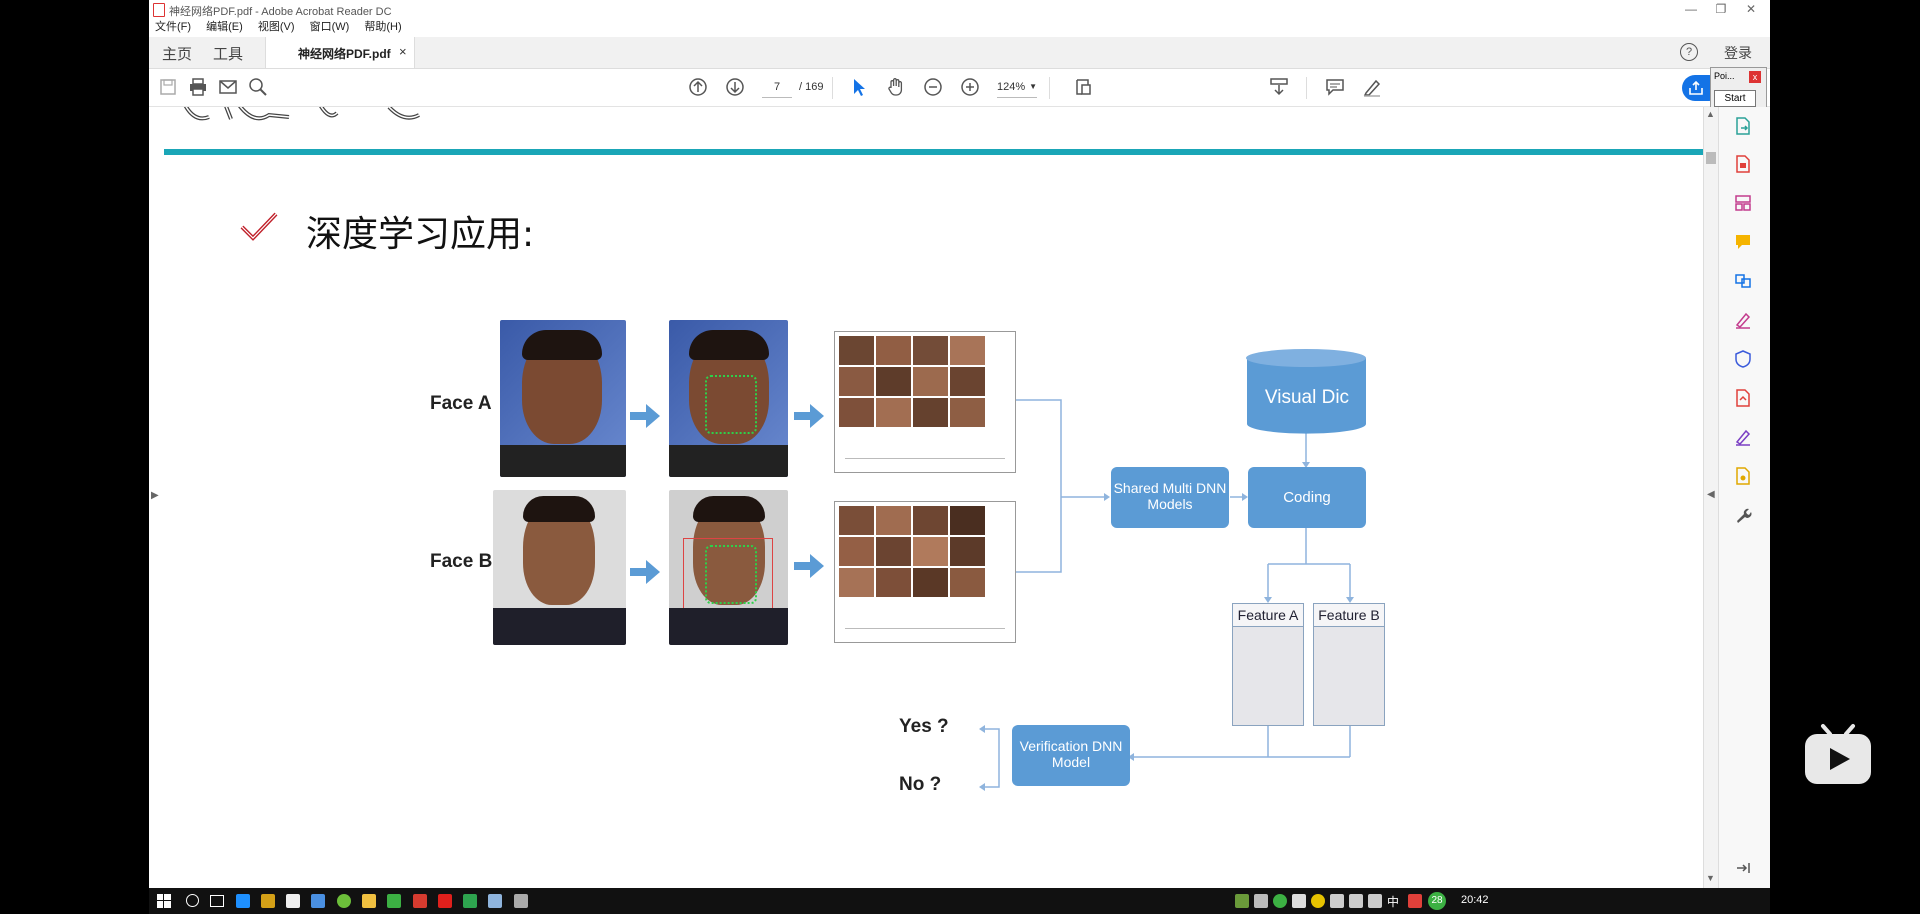 This screenshot has height=914, width=1920. What do you see at coordinates (1743, 164) in the screenshot?
I see `create-pdf-icon` at bounding box center [1743, 164].